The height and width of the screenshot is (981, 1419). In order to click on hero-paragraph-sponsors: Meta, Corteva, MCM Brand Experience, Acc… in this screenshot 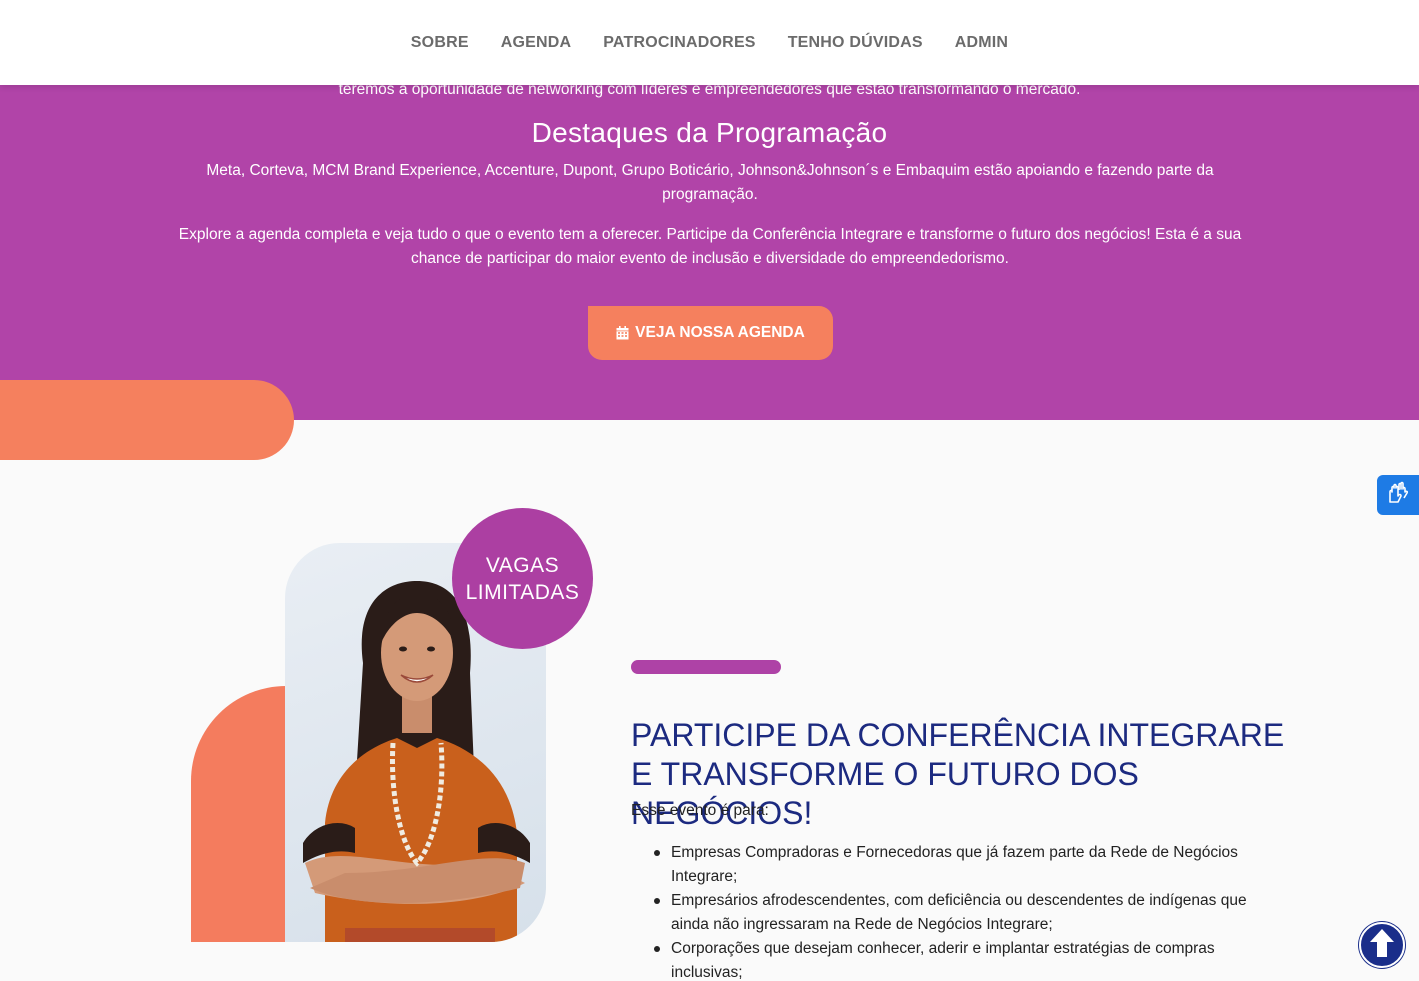, I will do `click(710, 182)`.